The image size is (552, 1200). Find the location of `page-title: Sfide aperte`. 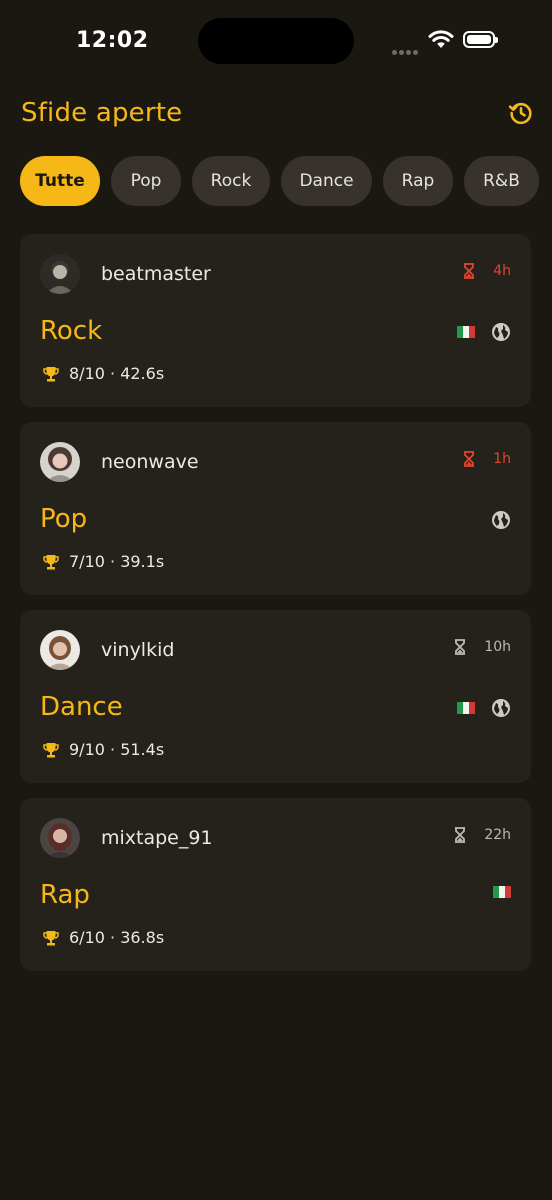

page-title: Sfide aperte is located at coordinates (102, 113).